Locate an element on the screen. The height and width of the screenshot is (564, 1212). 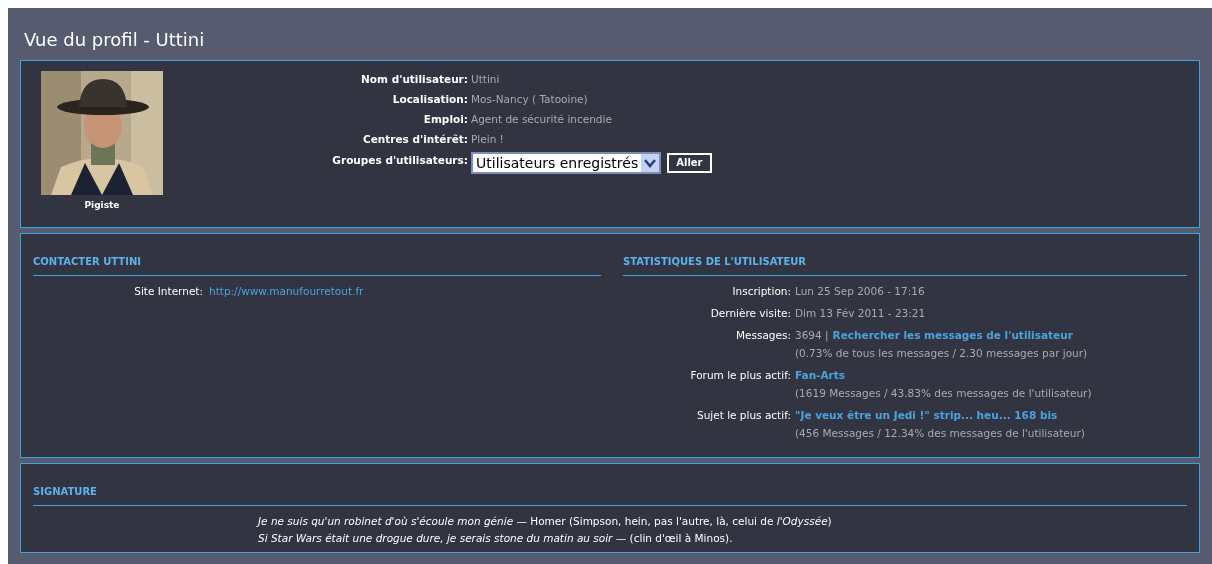
rank-label: Pigiste is located at coordinates (102, 205).